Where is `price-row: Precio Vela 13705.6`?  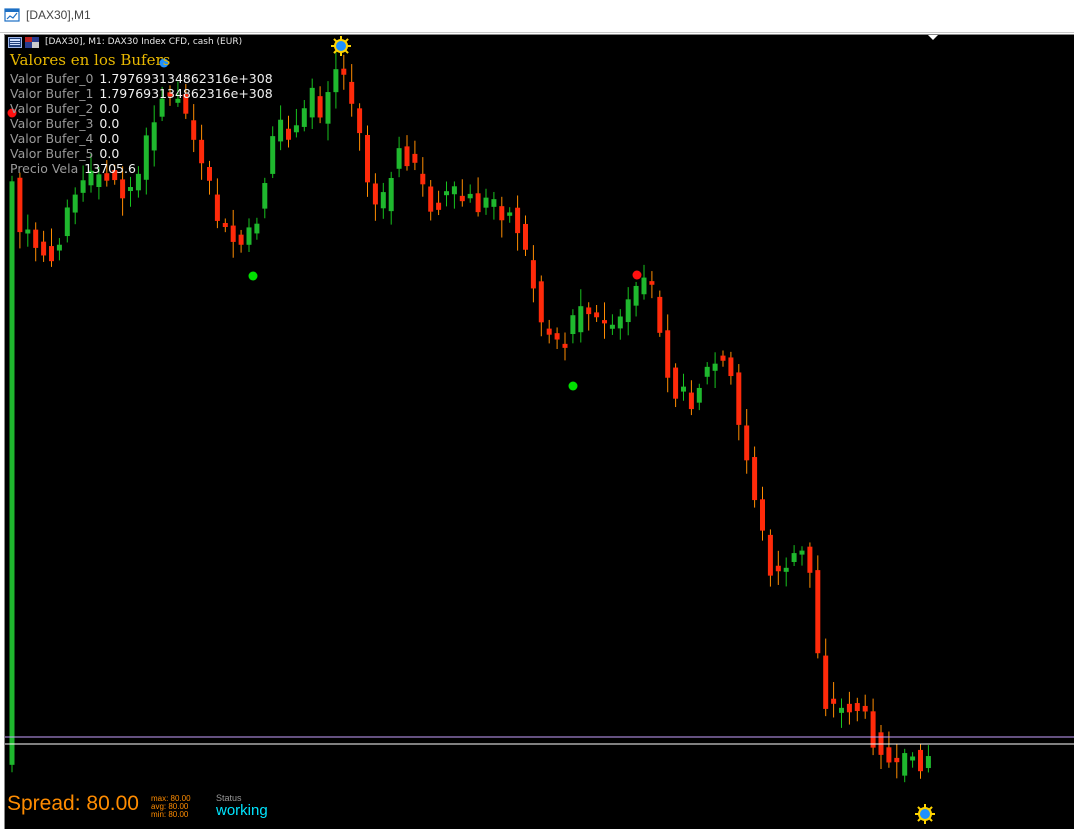
price-row: Precio Vela 13705.6 is located at coordinates (73, 168).